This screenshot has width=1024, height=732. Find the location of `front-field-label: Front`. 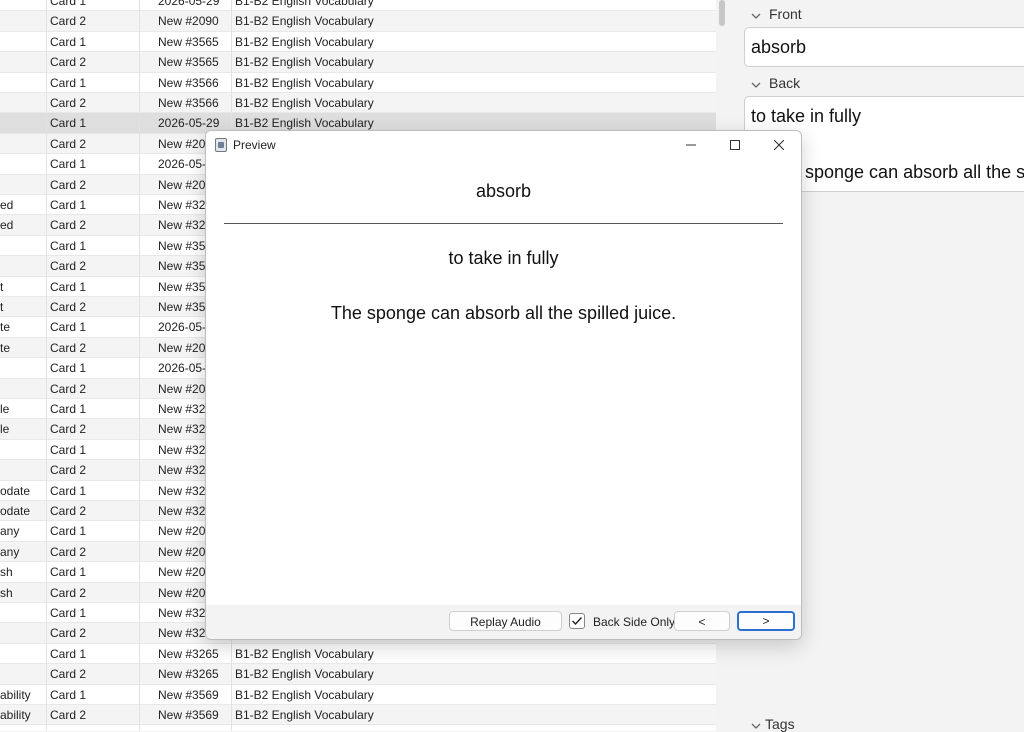

front-field-label: Front is located at coordinates (785, 14).